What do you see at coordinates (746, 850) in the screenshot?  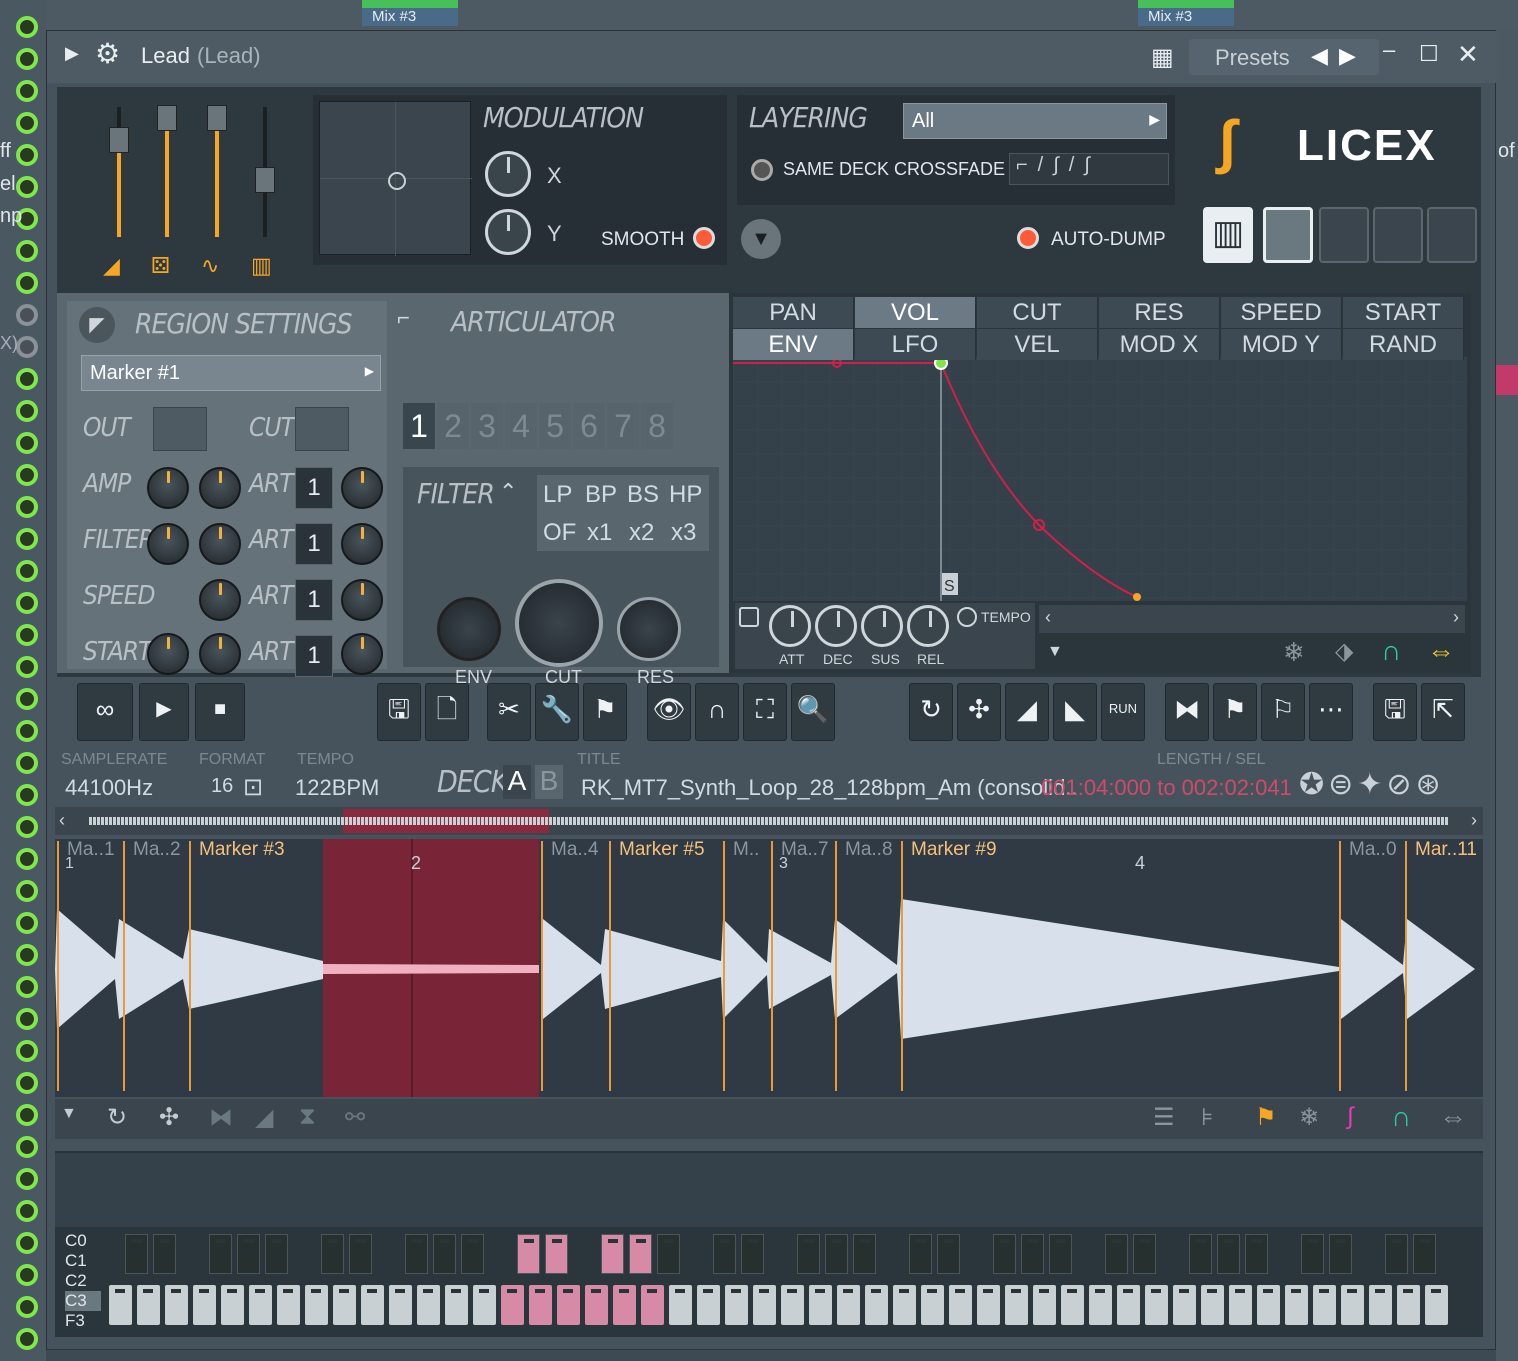 I see `marker-label: M..` at bounding box center [746, 850].